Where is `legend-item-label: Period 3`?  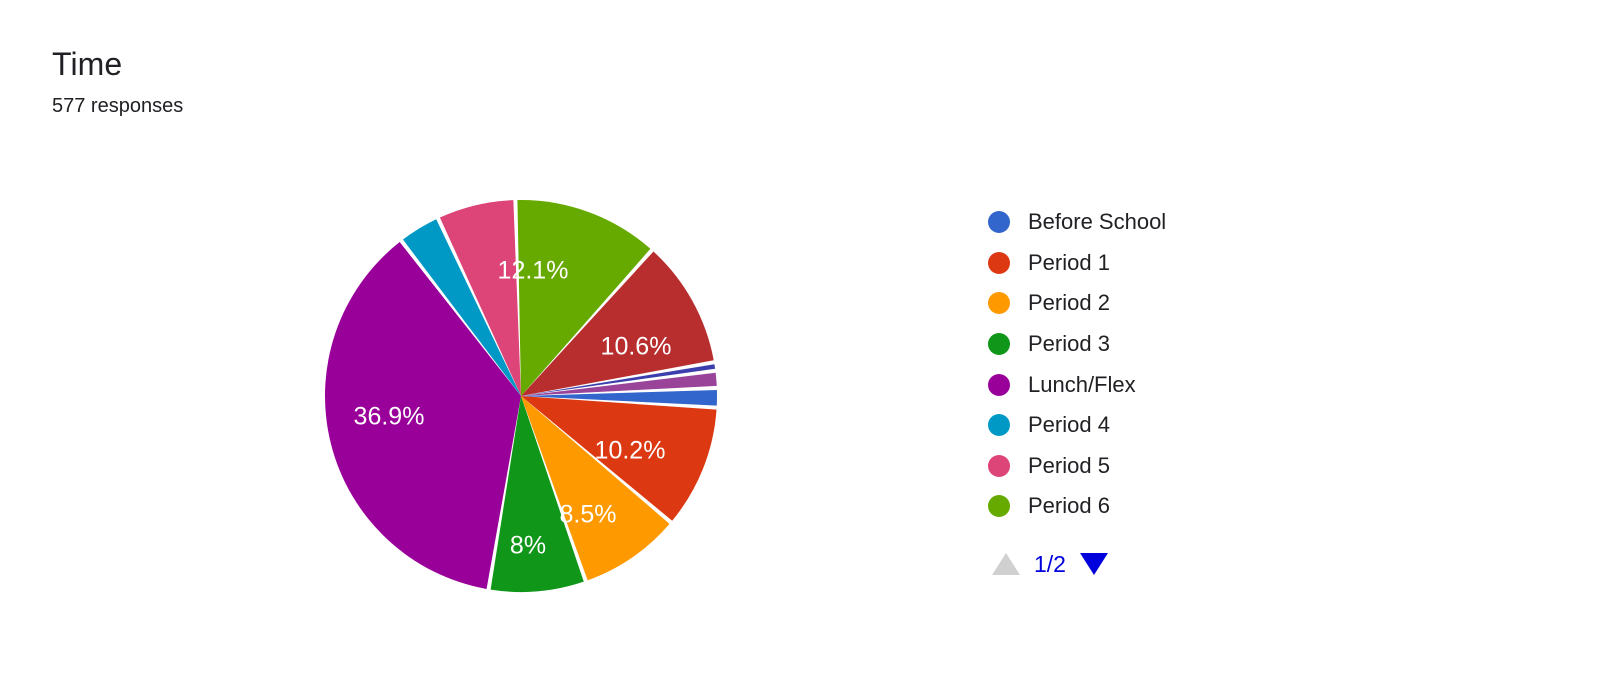
legend-item-label: Period 3 is located at coordinates (1069, 344).